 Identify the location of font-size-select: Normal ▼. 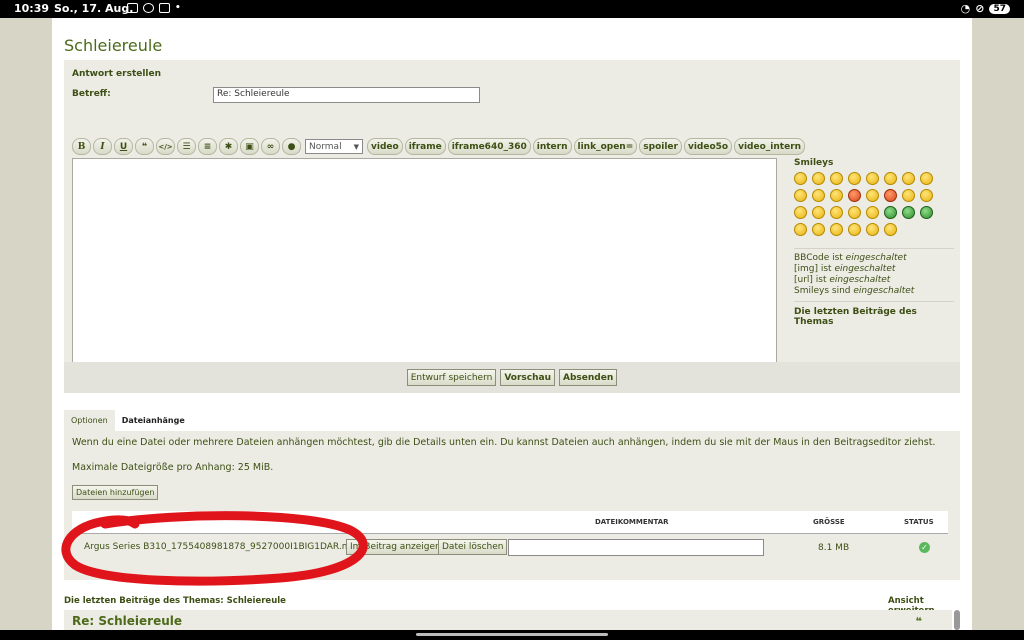
(334, 146).